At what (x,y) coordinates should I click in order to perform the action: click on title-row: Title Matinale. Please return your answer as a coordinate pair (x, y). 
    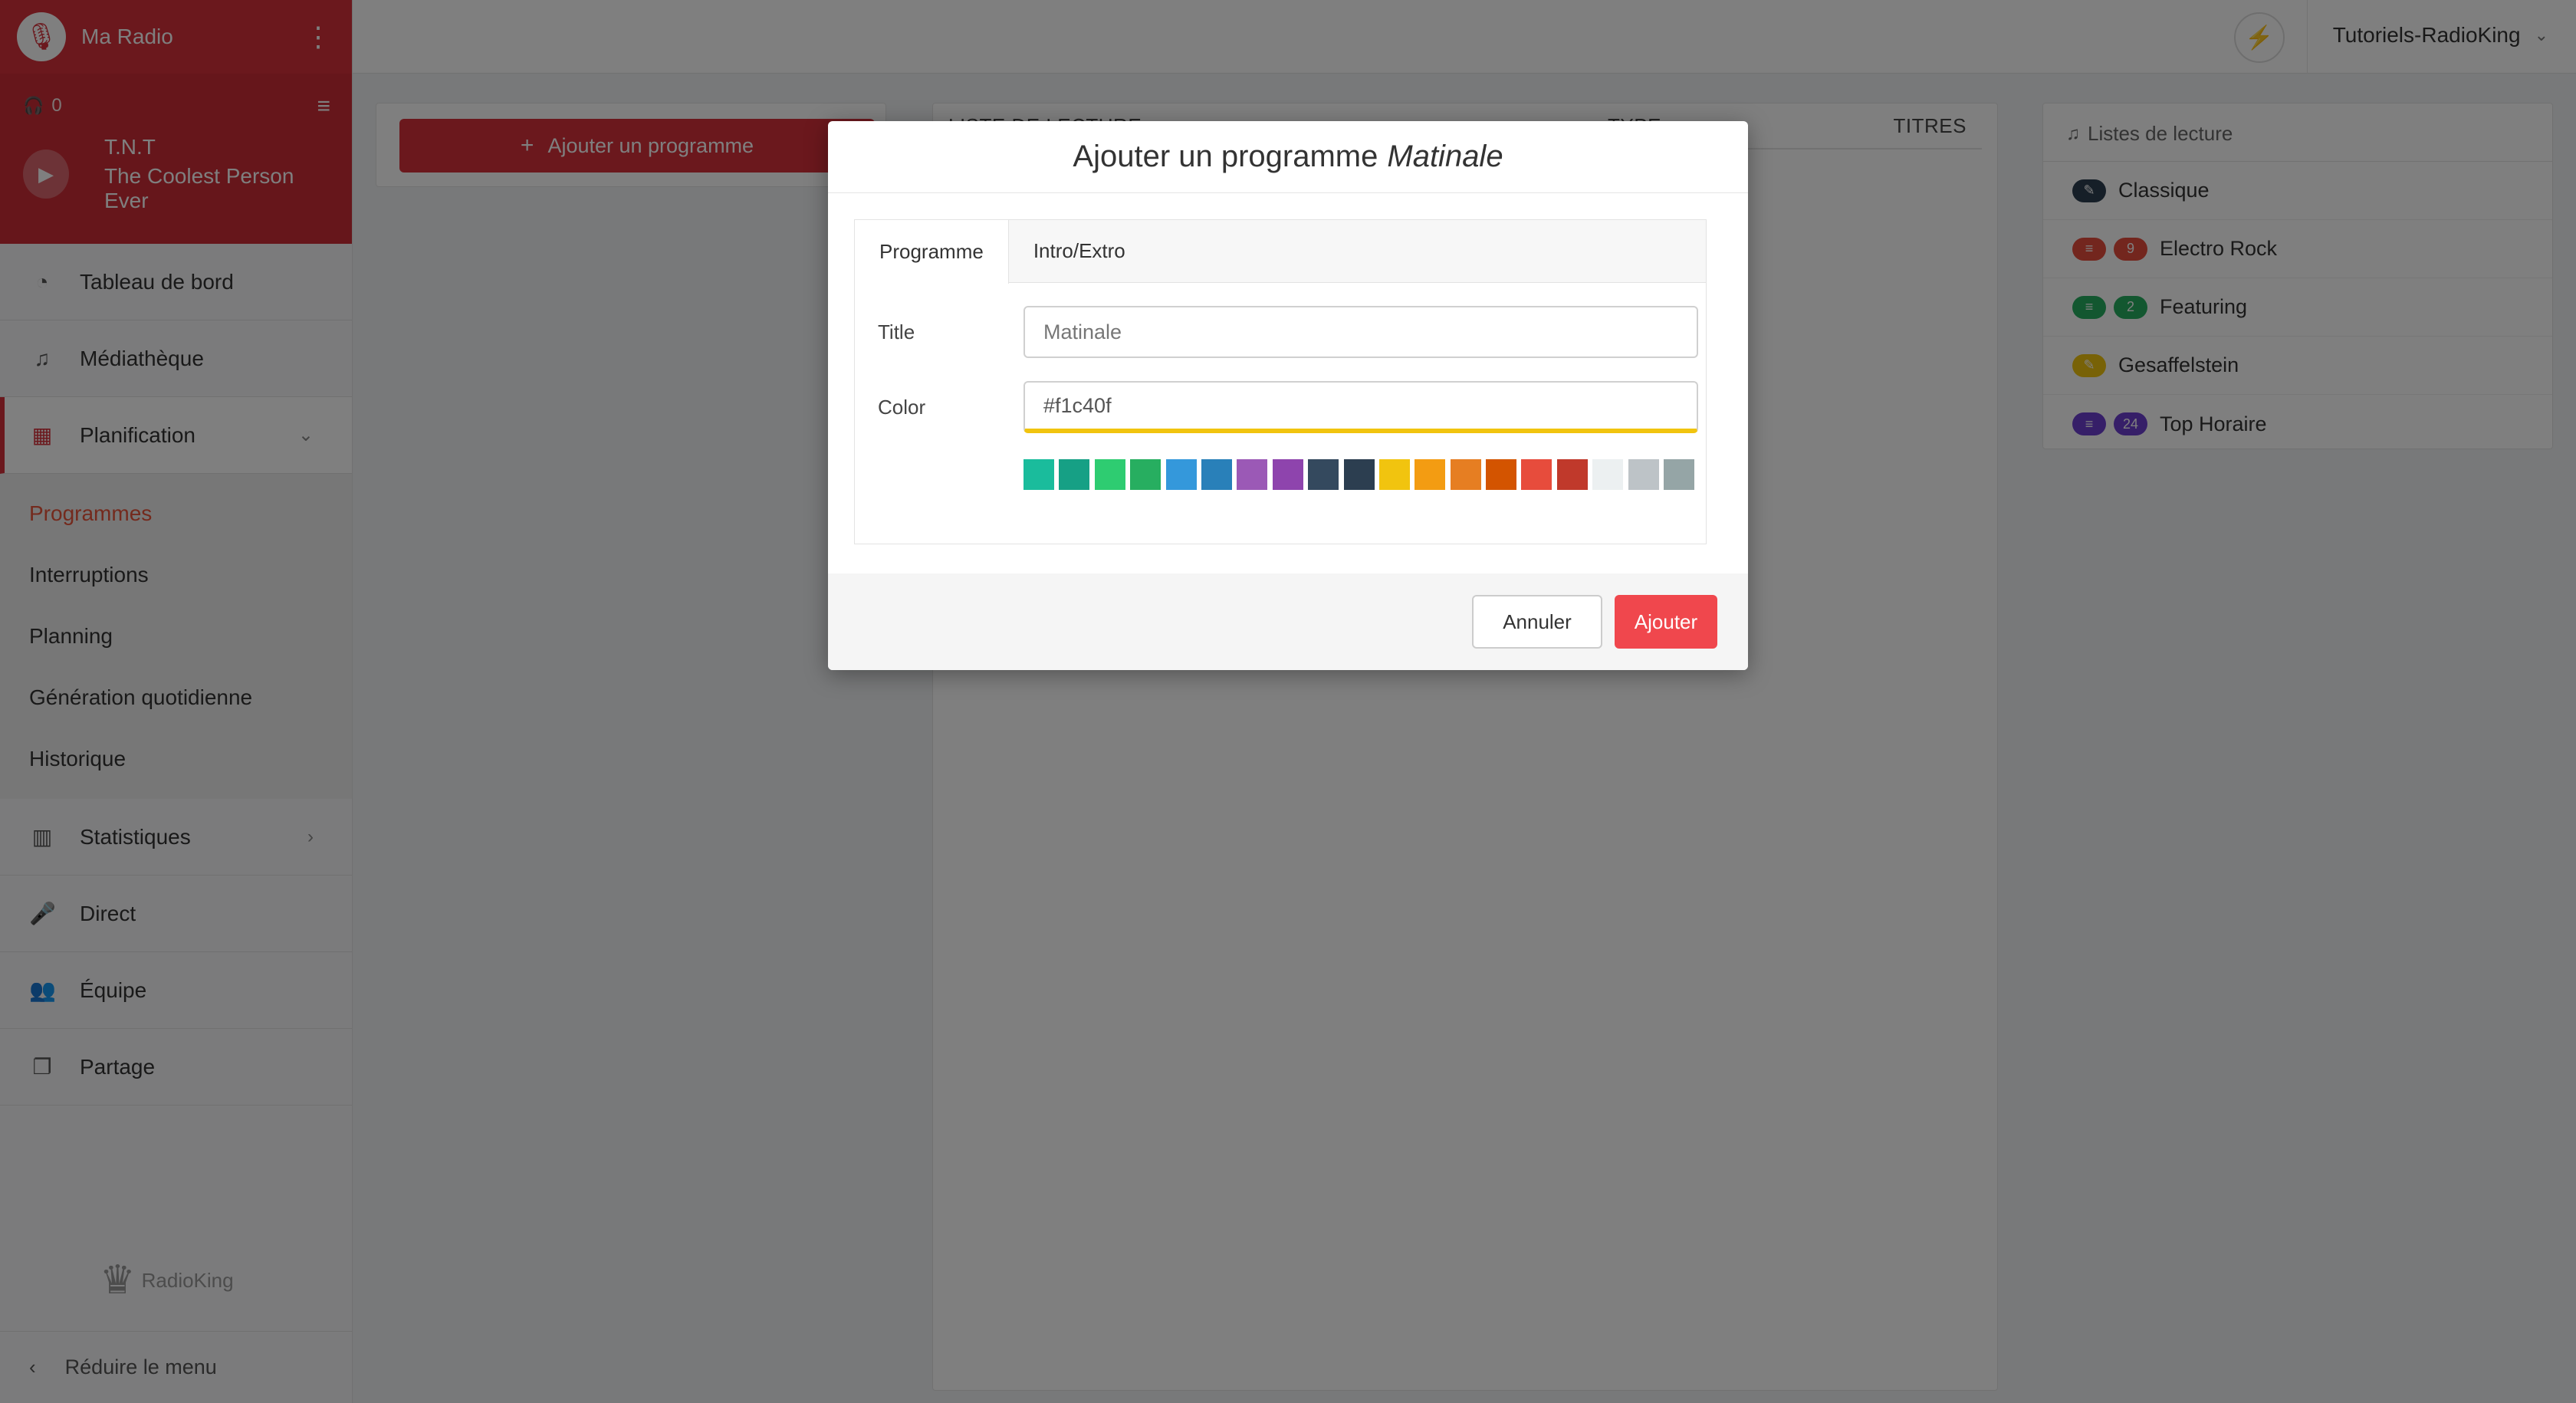
    Looking at the image, I should click on (1288, 332).